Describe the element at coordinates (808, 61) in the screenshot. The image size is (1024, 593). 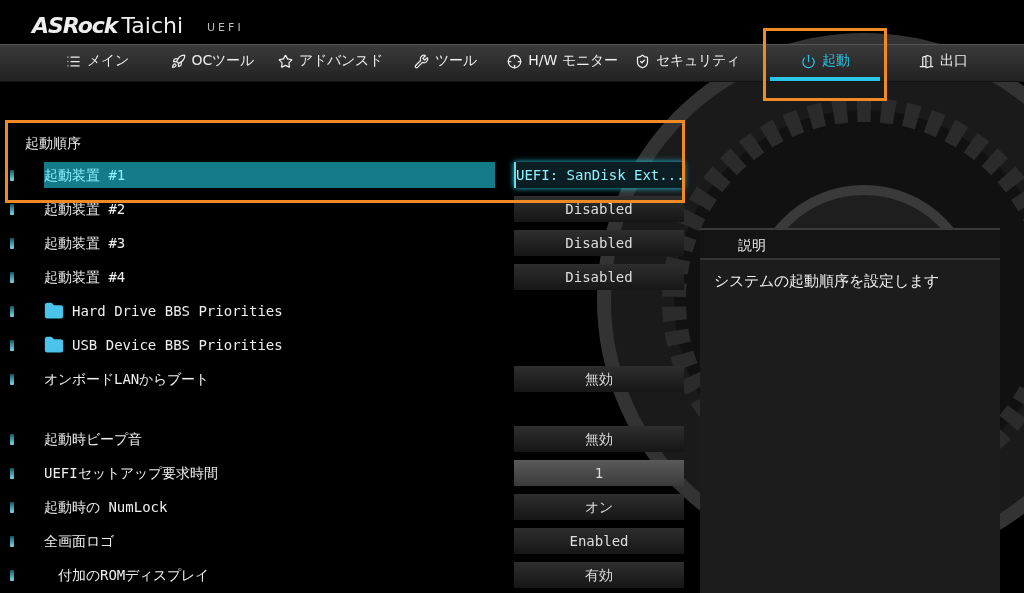
I see `power-icon` at that location.